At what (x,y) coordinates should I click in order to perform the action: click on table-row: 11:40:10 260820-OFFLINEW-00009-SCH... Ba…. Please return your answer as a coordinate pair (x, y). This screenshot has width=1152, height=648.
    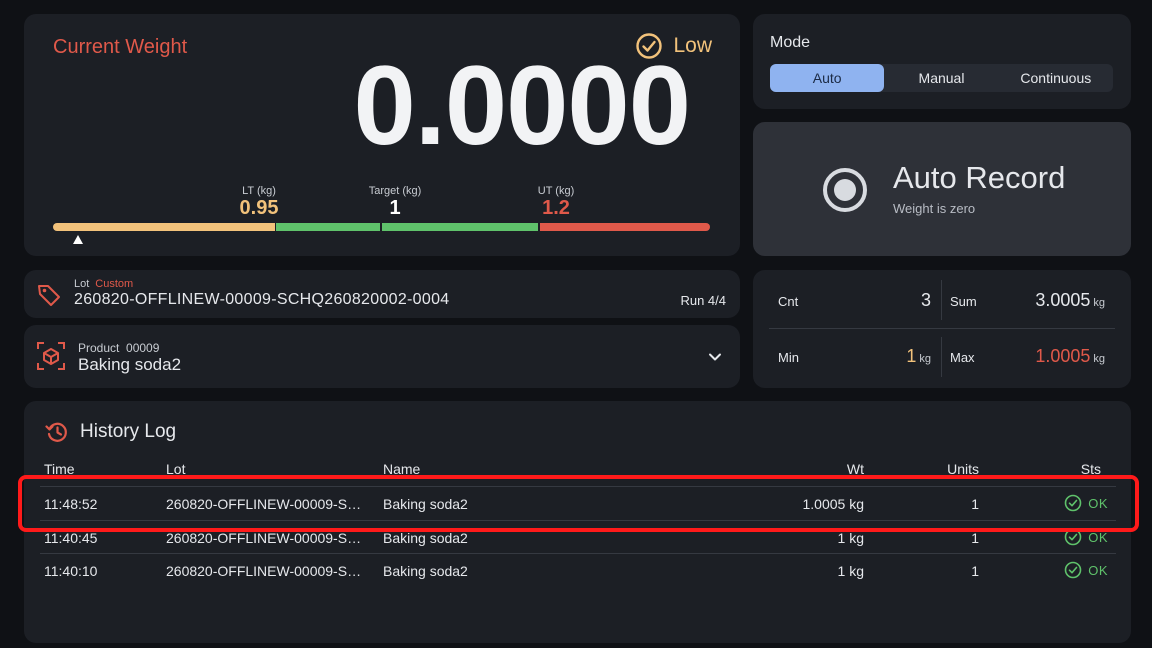
    Looking at the image, I should click on (578, 569).